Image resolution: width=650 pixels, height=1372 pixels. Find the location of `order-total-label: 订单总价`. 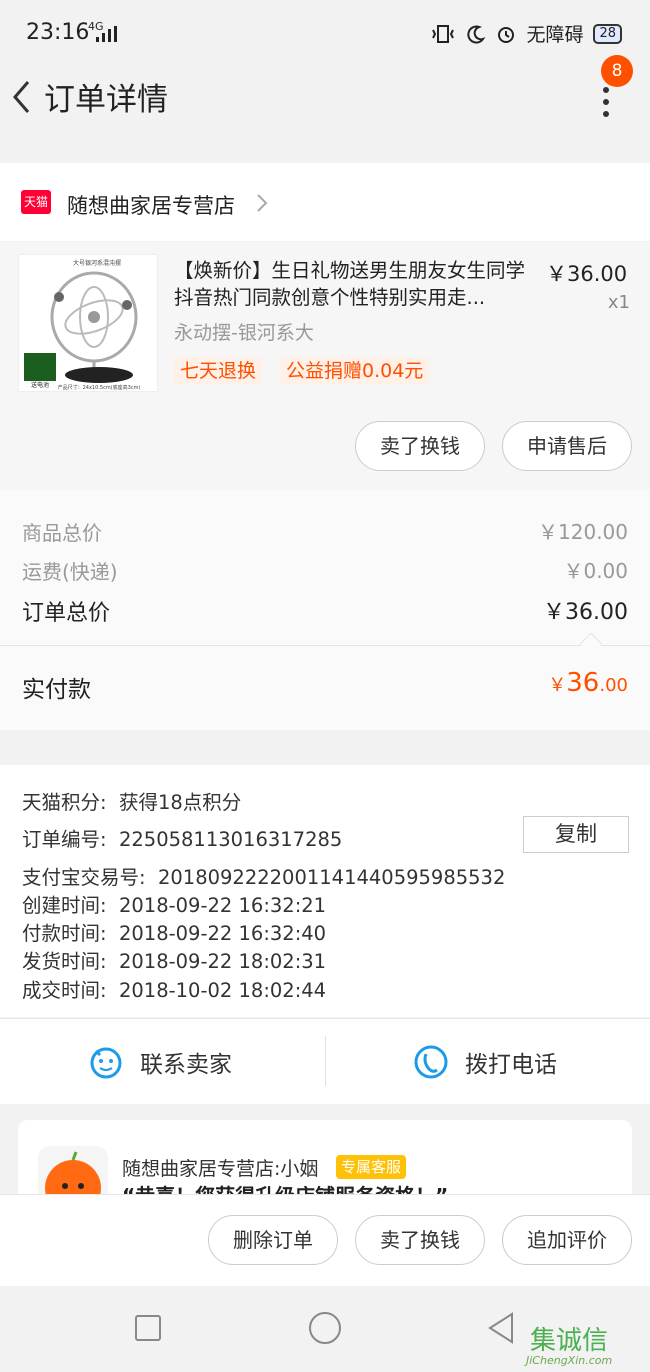

order-total-label: 订单总价 is located at coordinates (66, 613).